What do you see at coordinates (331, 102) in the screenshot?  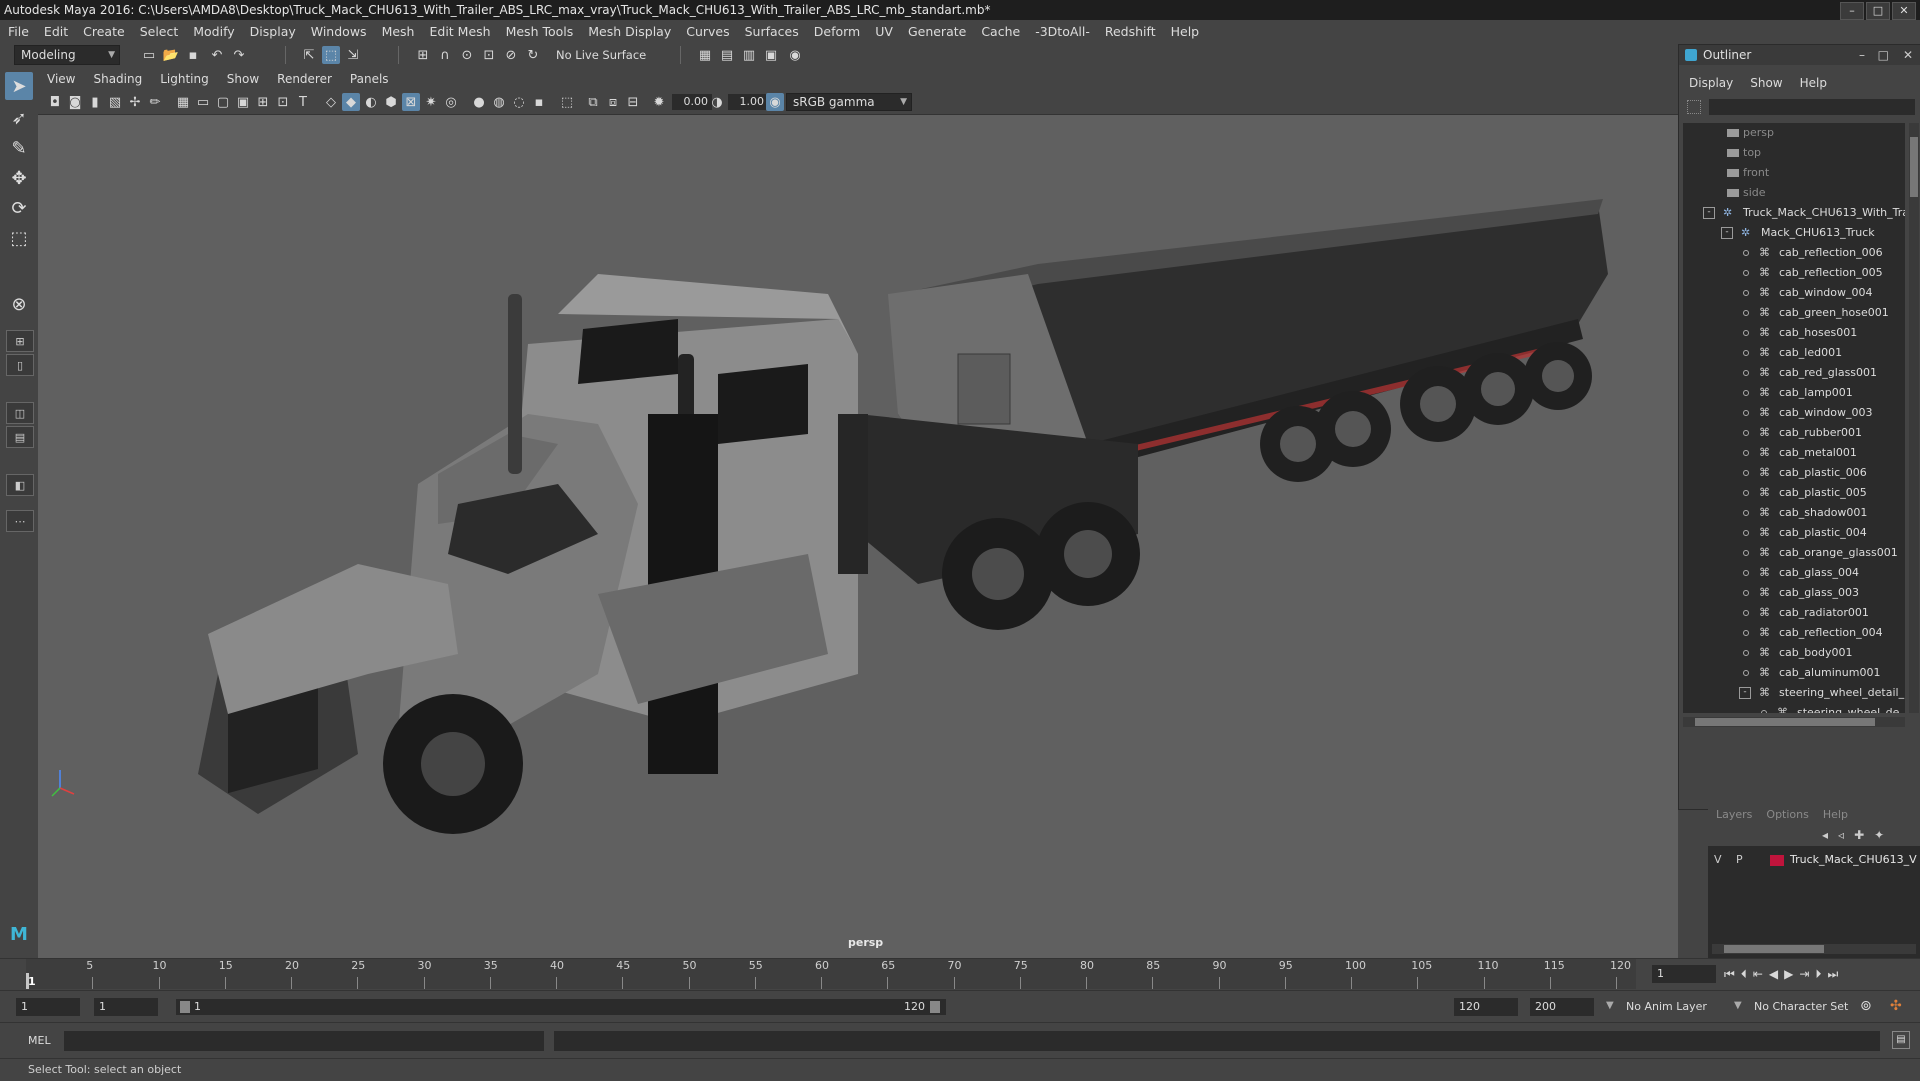 I see `wireframe-icon: ◇` at bounding box center [331, 102].